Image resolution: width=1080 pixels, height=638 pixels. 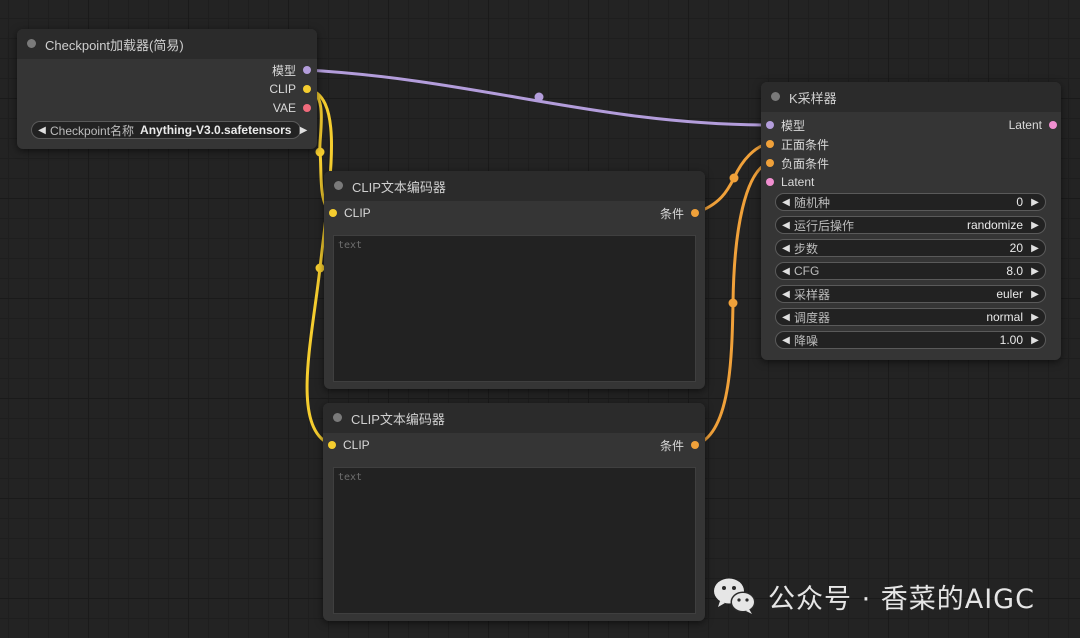 I want to click on wire-cond-negative, so click(x=732, y=303).